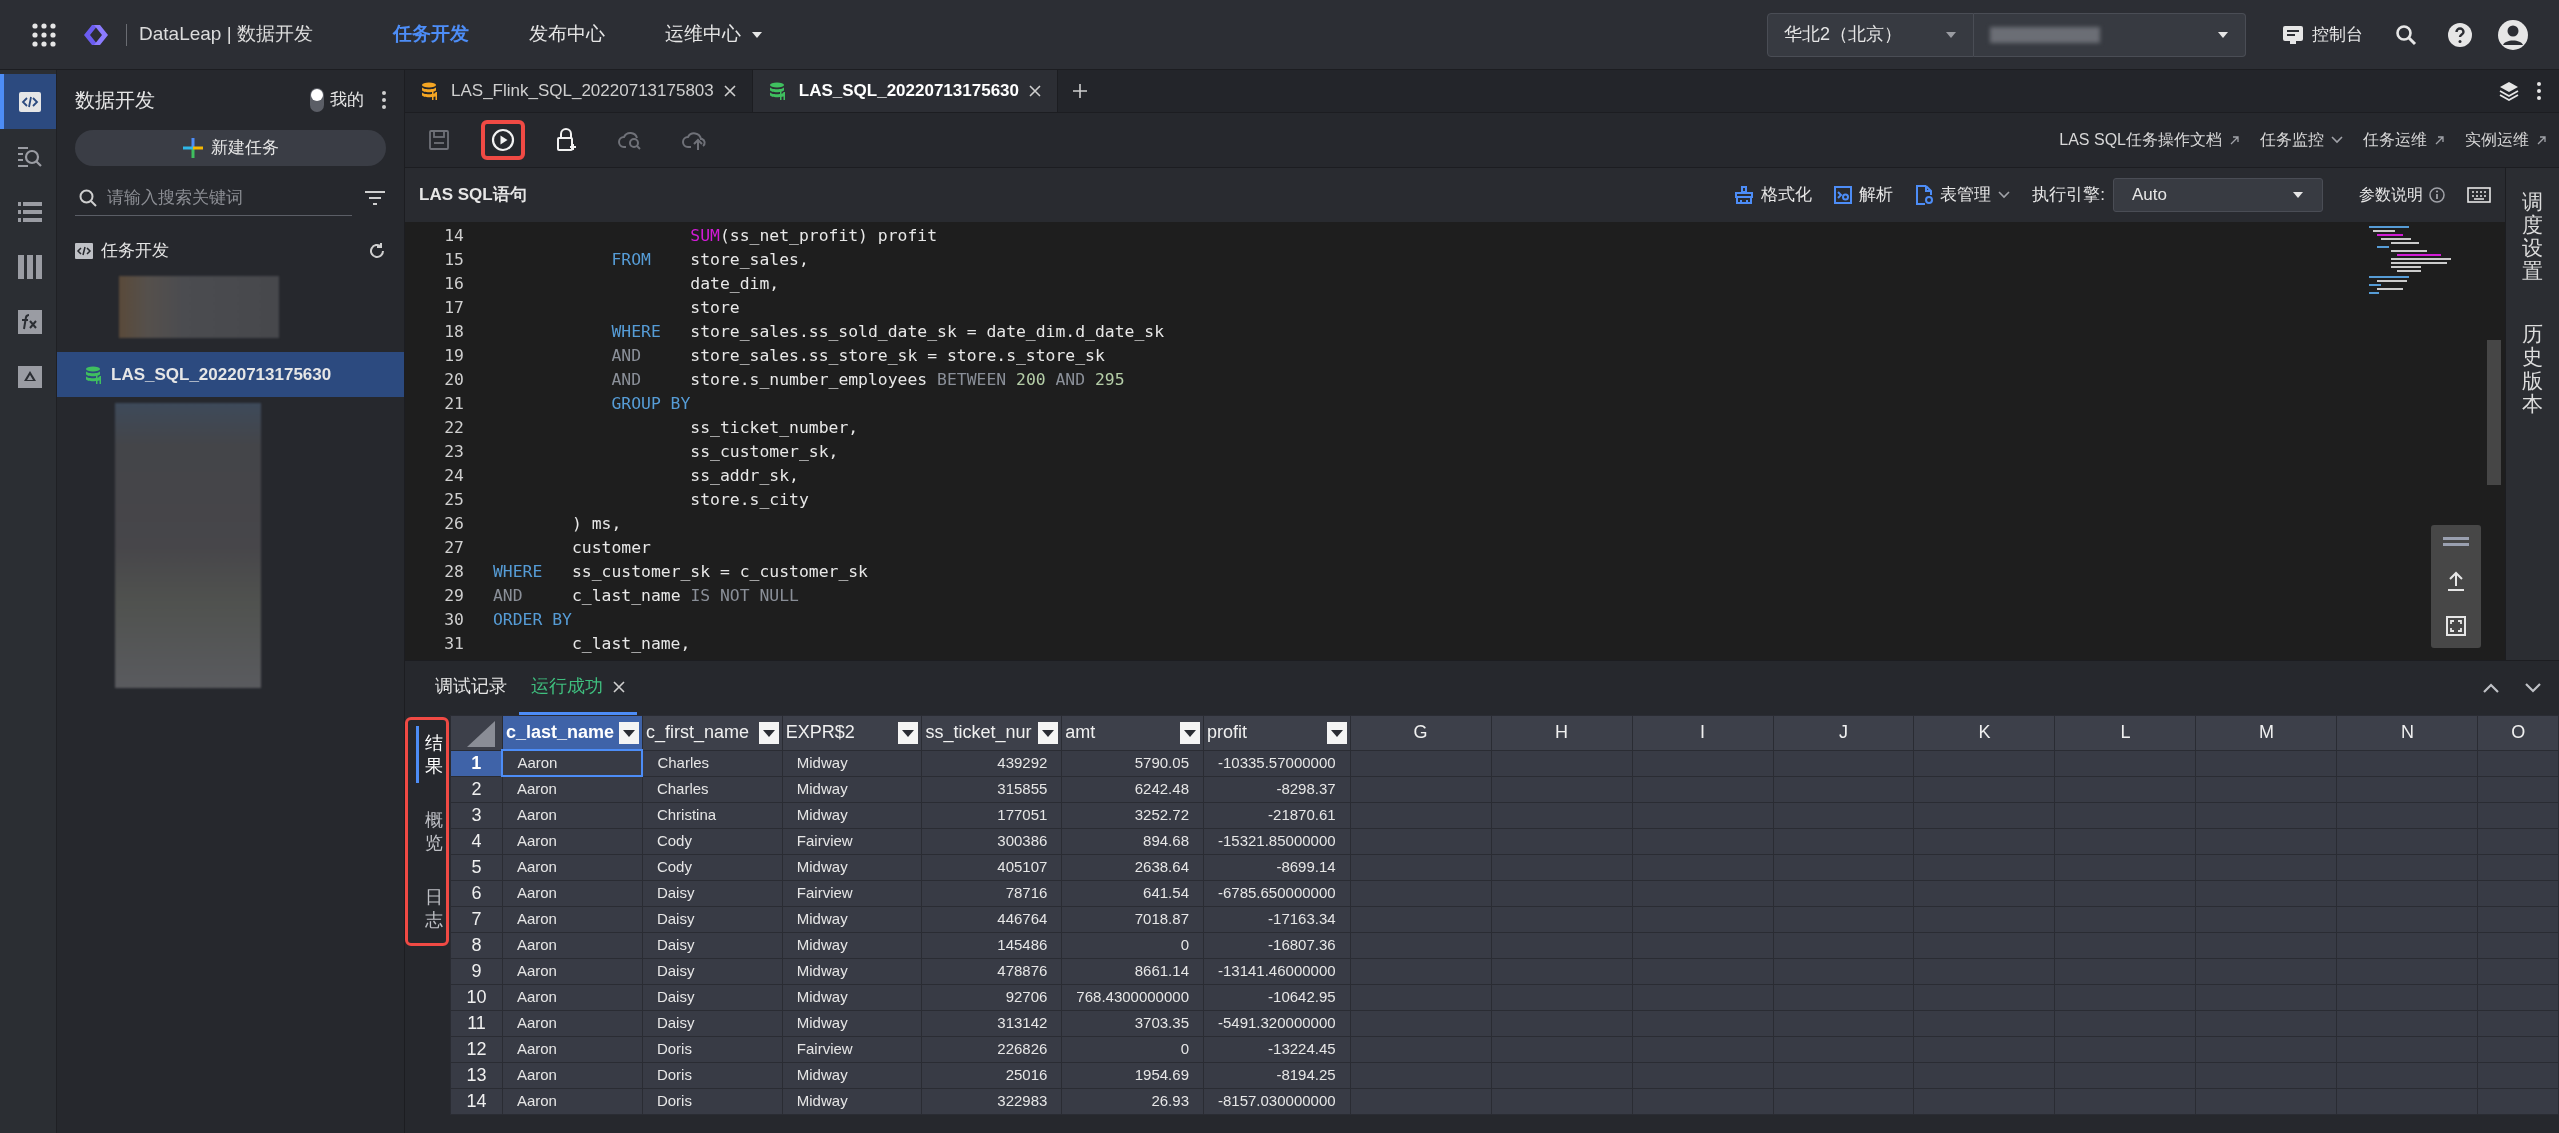  Describe the element at coordinates (429, 754) in the screenshot. I see `result-side-tab: 结果` at that location.